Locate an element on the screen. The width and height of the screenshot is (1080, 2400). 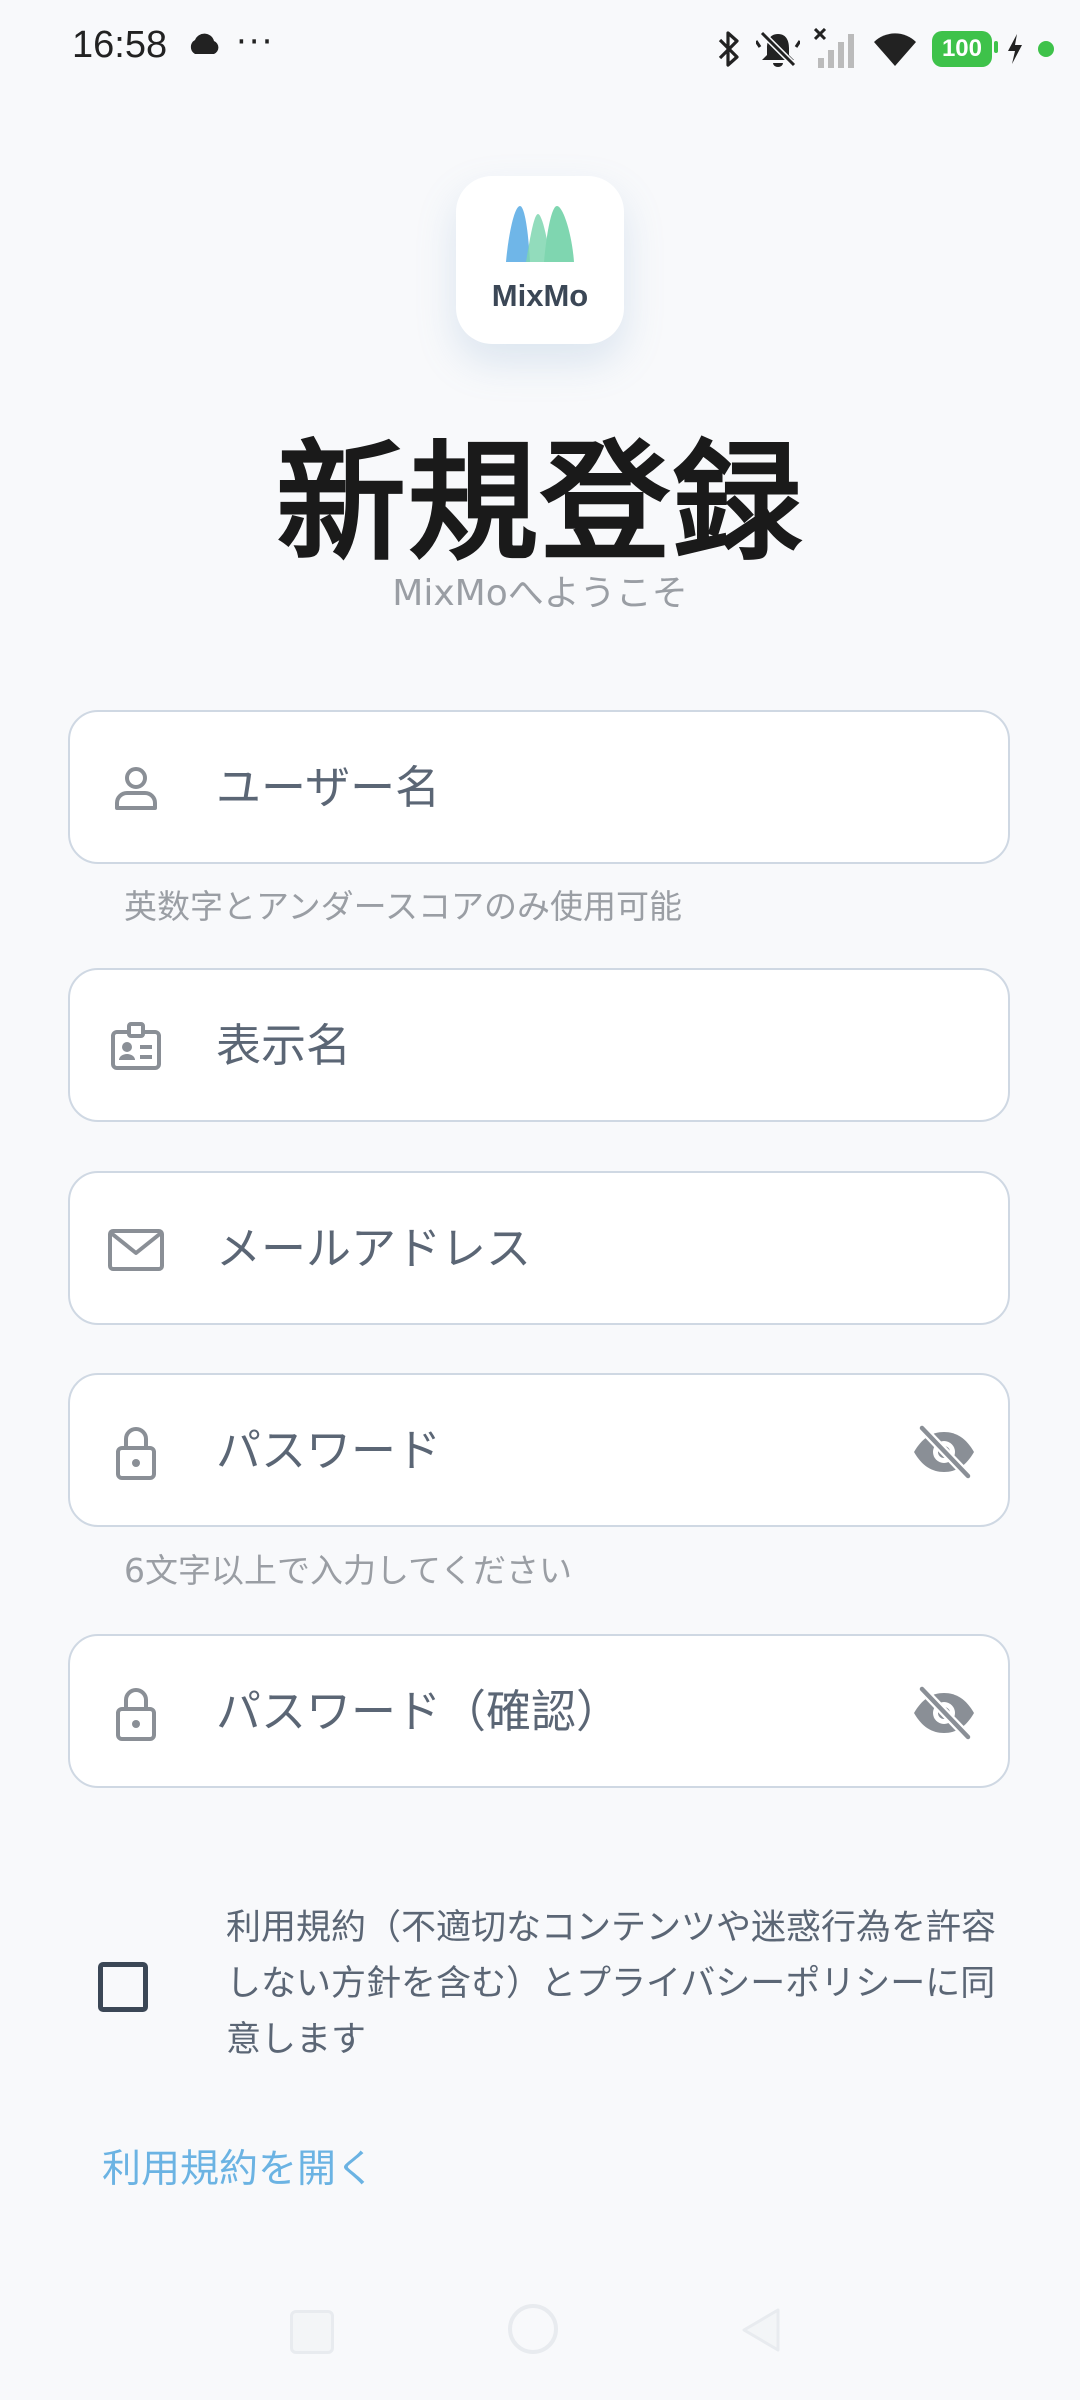
page-subtitle: MixMoへようこそ is located at coordinates (540, 593).